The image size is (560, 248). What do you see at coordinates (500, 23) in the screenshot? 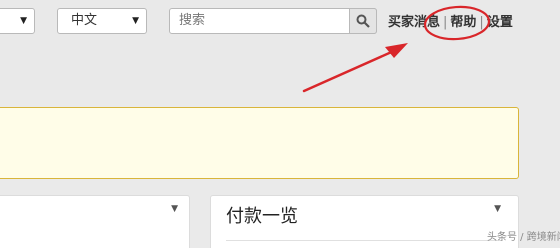
I see `nav-settings: 设置` at bounding box center [500, 23].